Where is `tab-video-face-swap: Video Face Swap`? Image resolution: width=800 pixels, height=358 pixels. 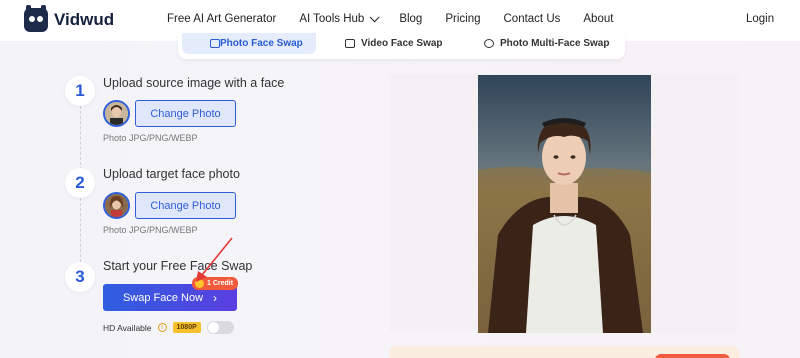
tab-video-face-swap: Video Face Swap is located at coordinates (394, 43).